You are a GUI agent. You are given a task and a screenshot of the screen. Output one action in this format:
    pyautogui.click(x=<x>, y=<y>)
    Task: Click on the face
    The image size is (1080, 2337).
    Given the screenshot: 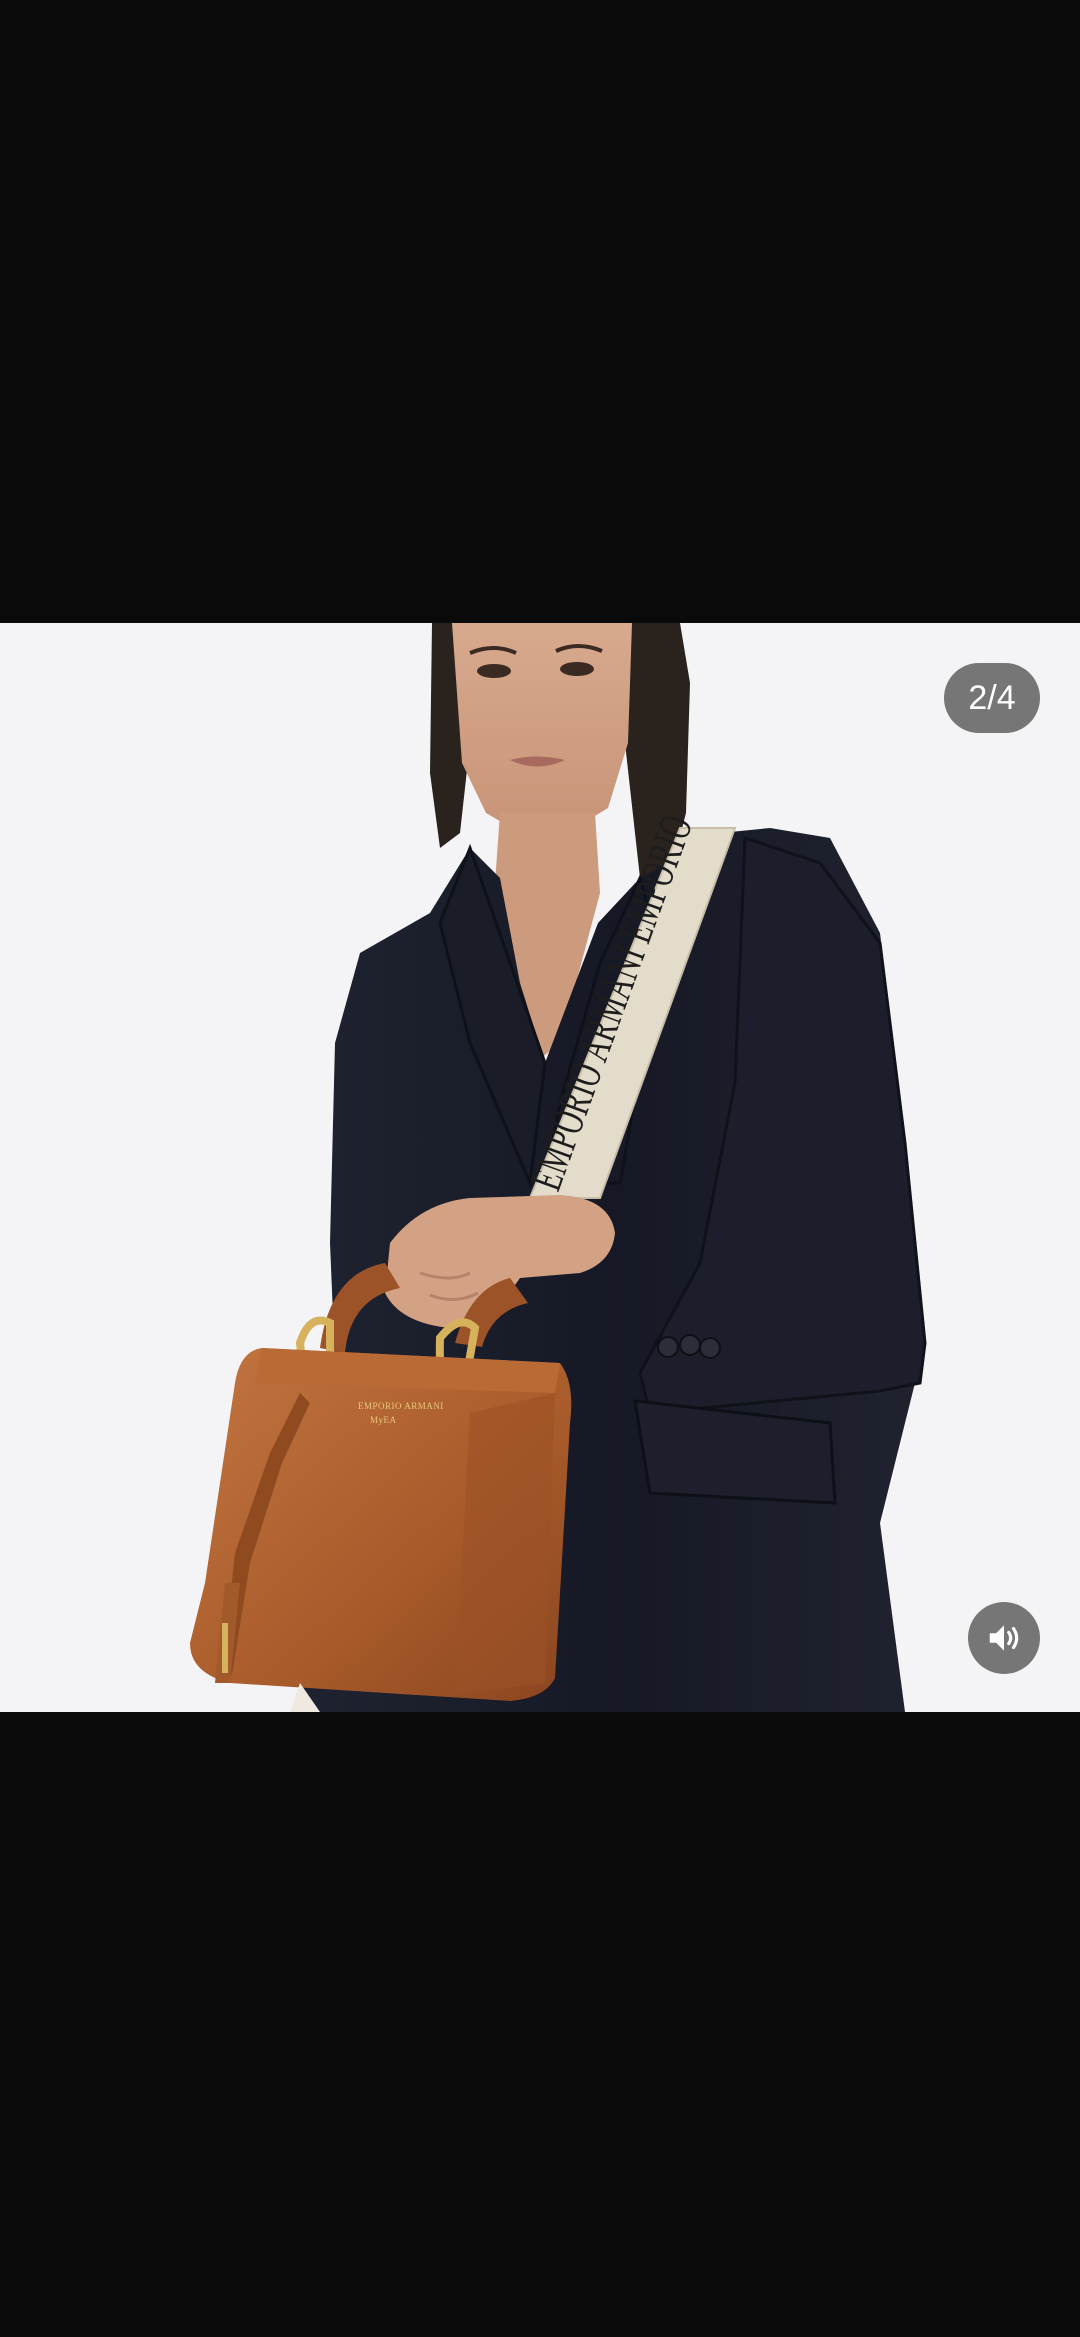 What is the action you would take?
    pyautogui.click(x=542, y=728)
    